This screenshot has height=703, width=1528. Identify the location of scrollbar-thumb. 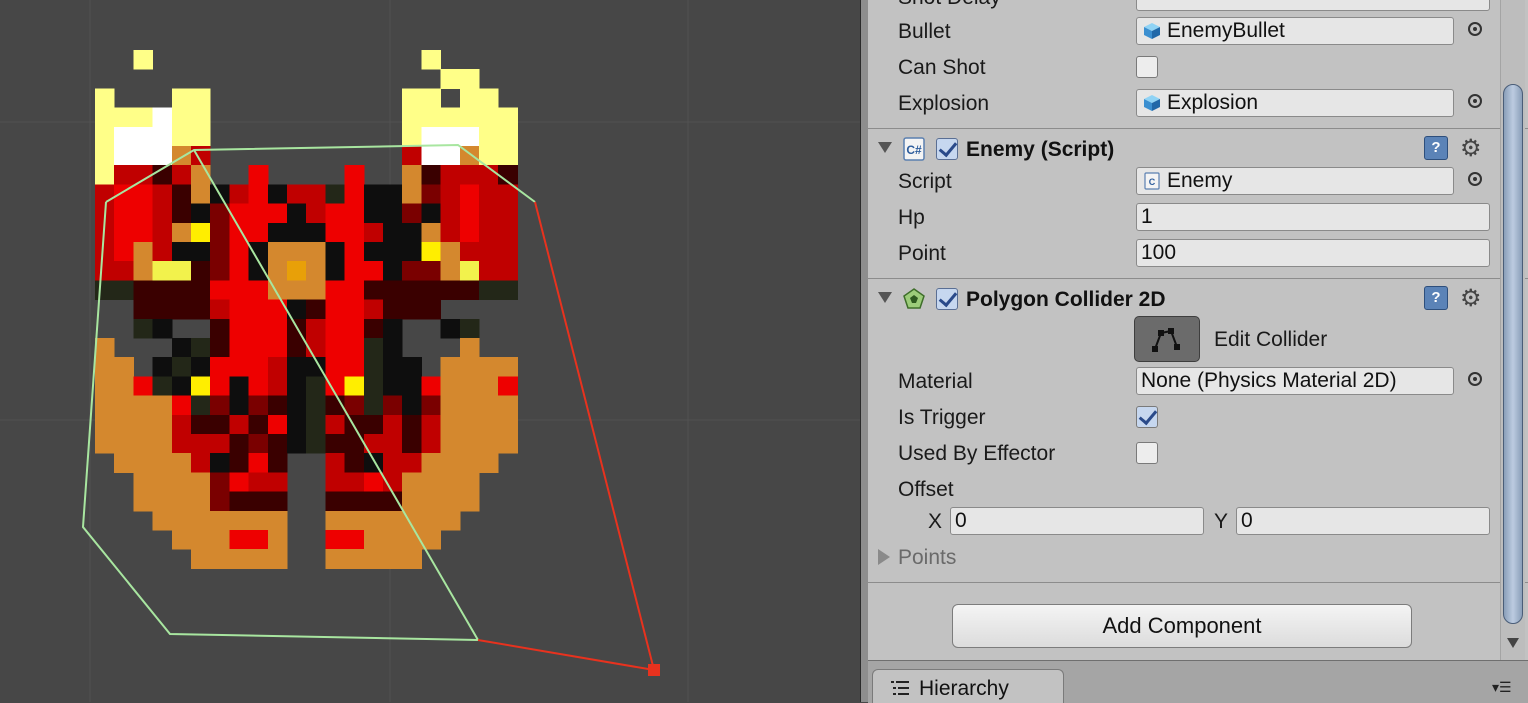
(1513, 354).